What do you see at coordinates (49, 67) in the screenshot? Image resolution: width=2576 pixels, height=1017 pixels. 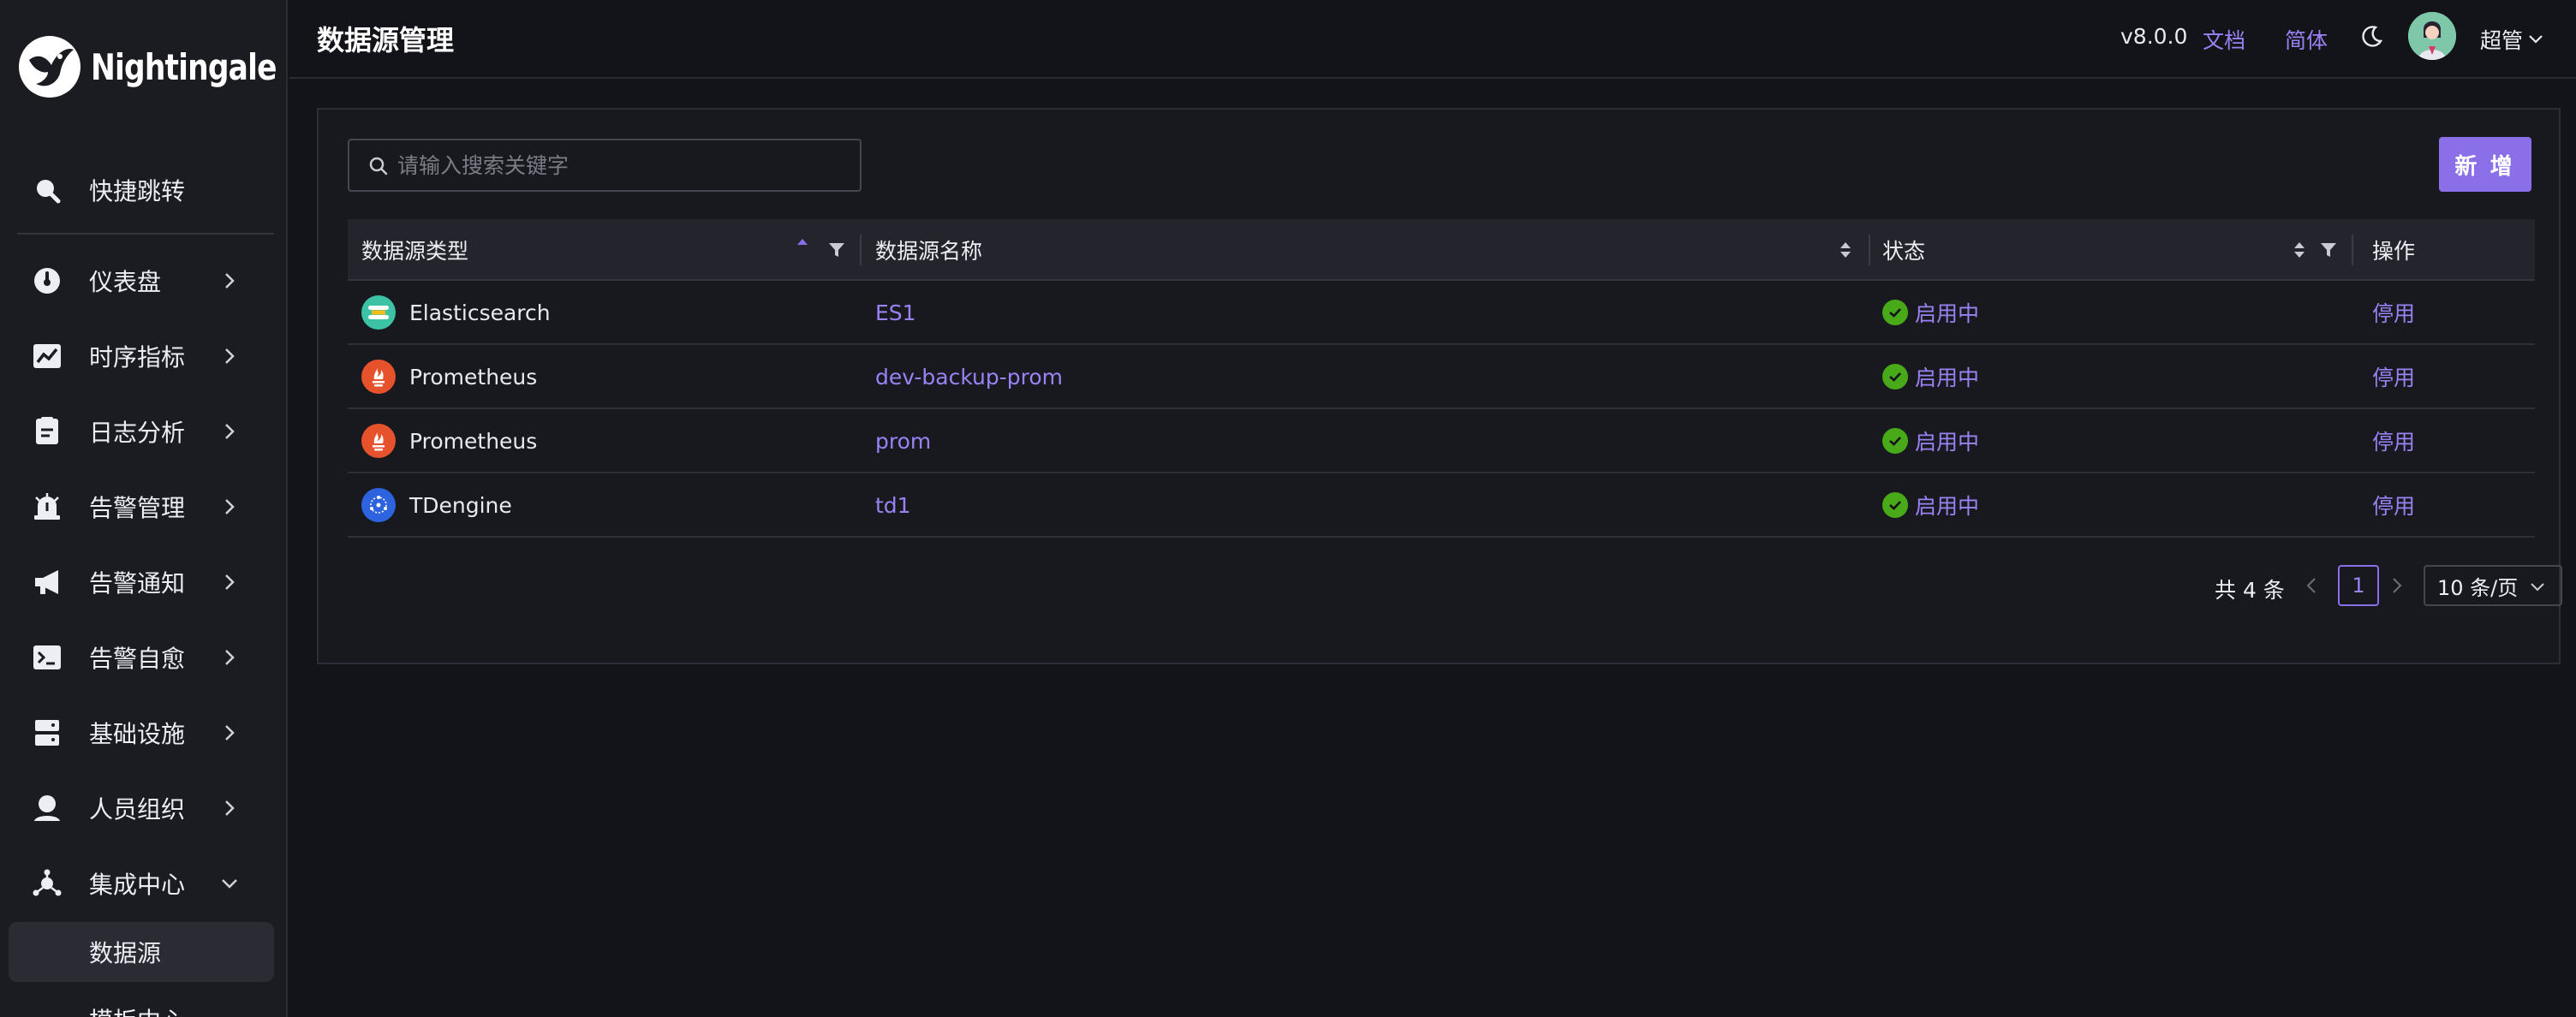 I see `nightingale-logo-icon` at bounding box center [49, 67].